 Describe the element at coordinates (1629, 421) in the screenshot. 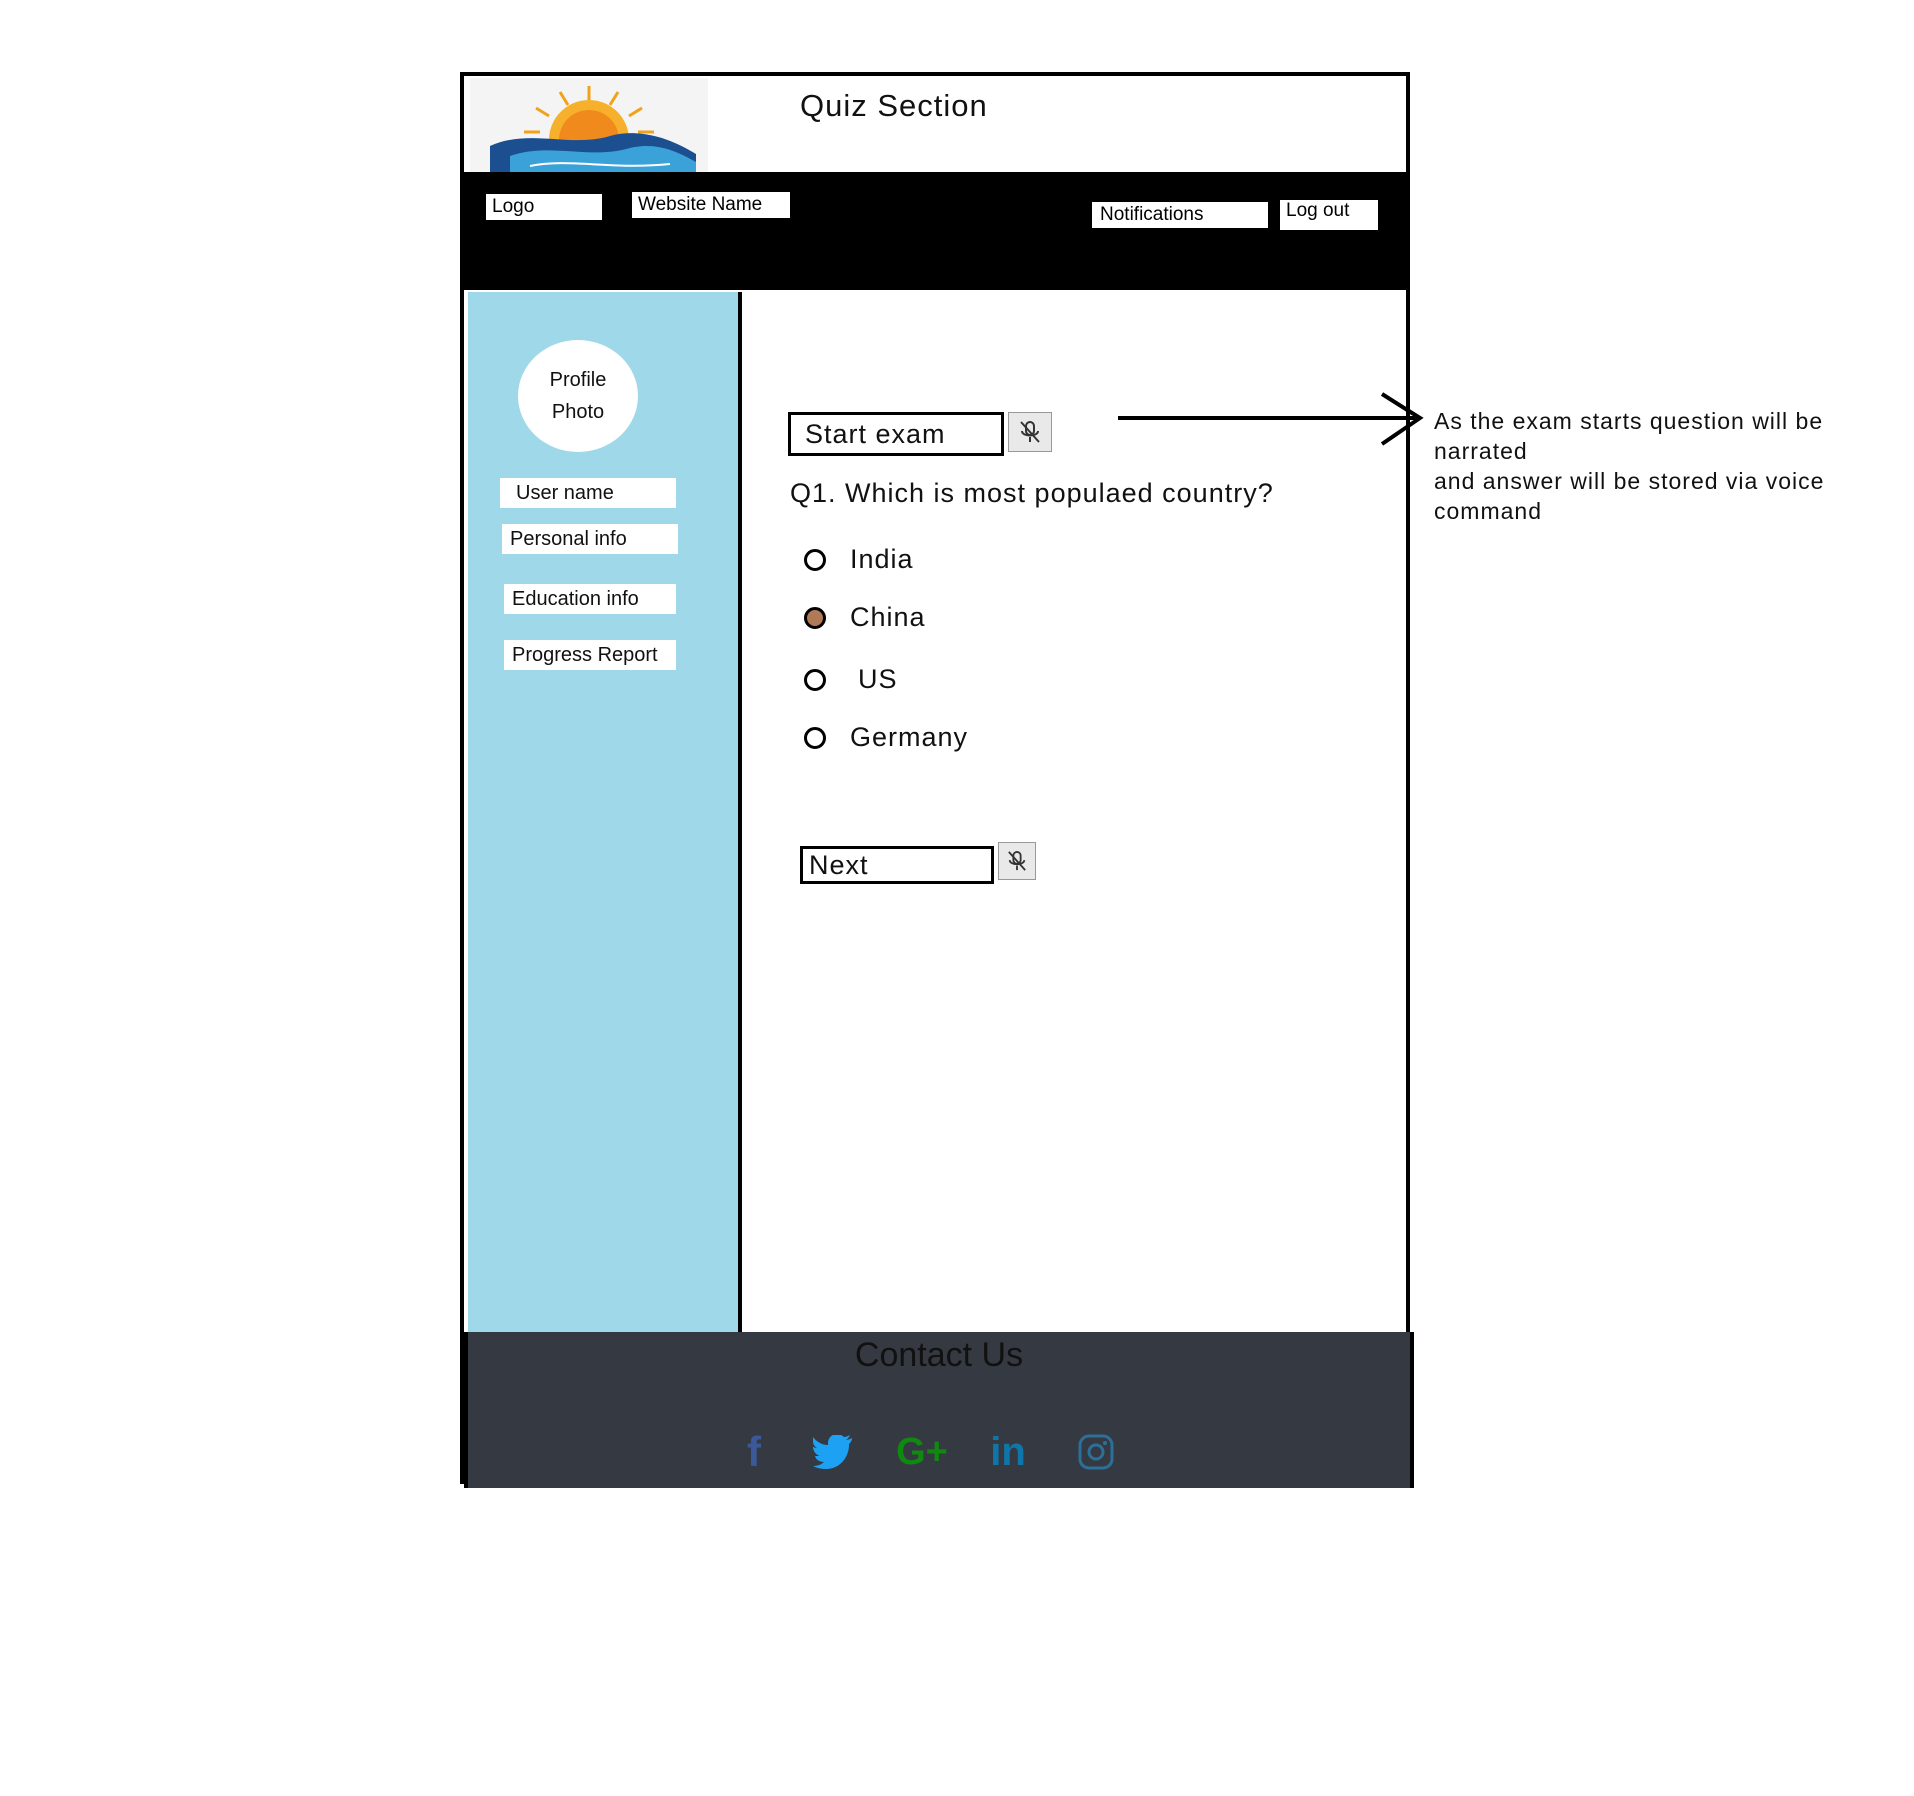

I see `annotation-line: As the exam starts question will be` at that location.